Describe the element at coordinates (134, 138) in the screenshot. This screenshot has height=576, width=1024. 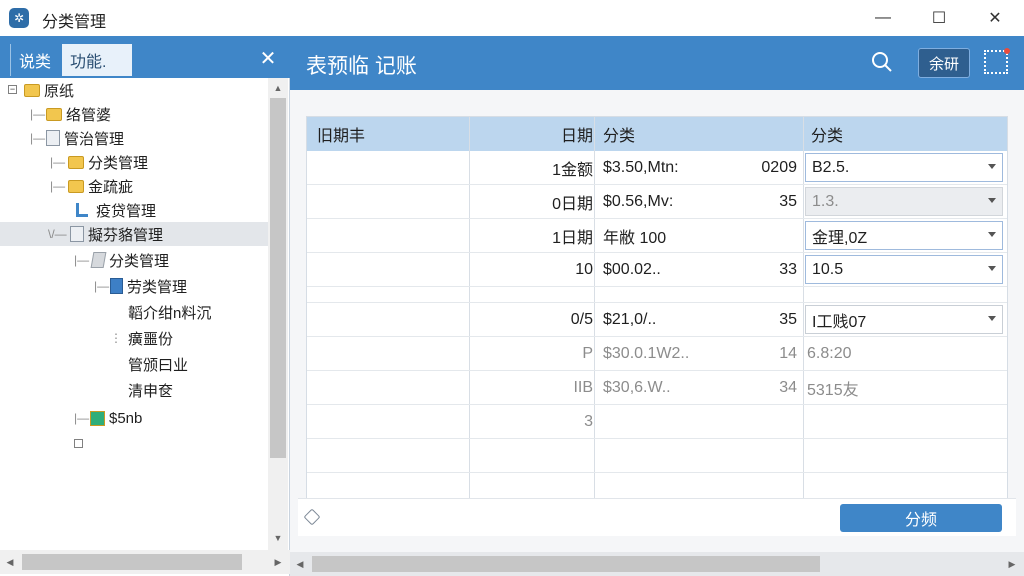
I see `tree-item: |— 管治管理` at that location.